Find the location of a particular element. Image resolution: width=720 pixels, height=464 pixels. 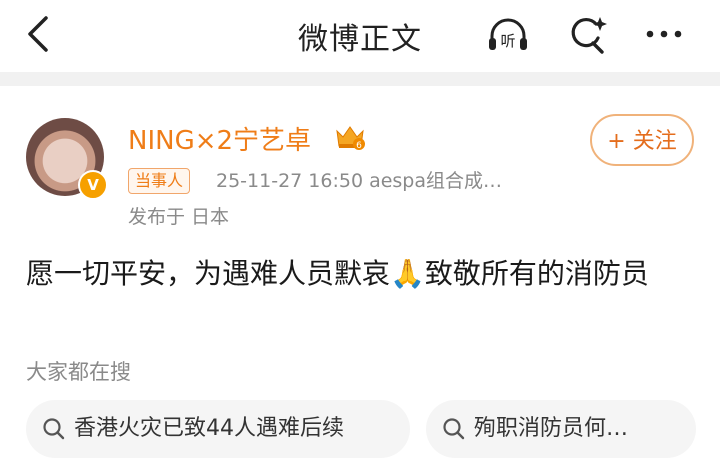

author-name: NING×2宁艺卓 is located at coordinates (219, 138).